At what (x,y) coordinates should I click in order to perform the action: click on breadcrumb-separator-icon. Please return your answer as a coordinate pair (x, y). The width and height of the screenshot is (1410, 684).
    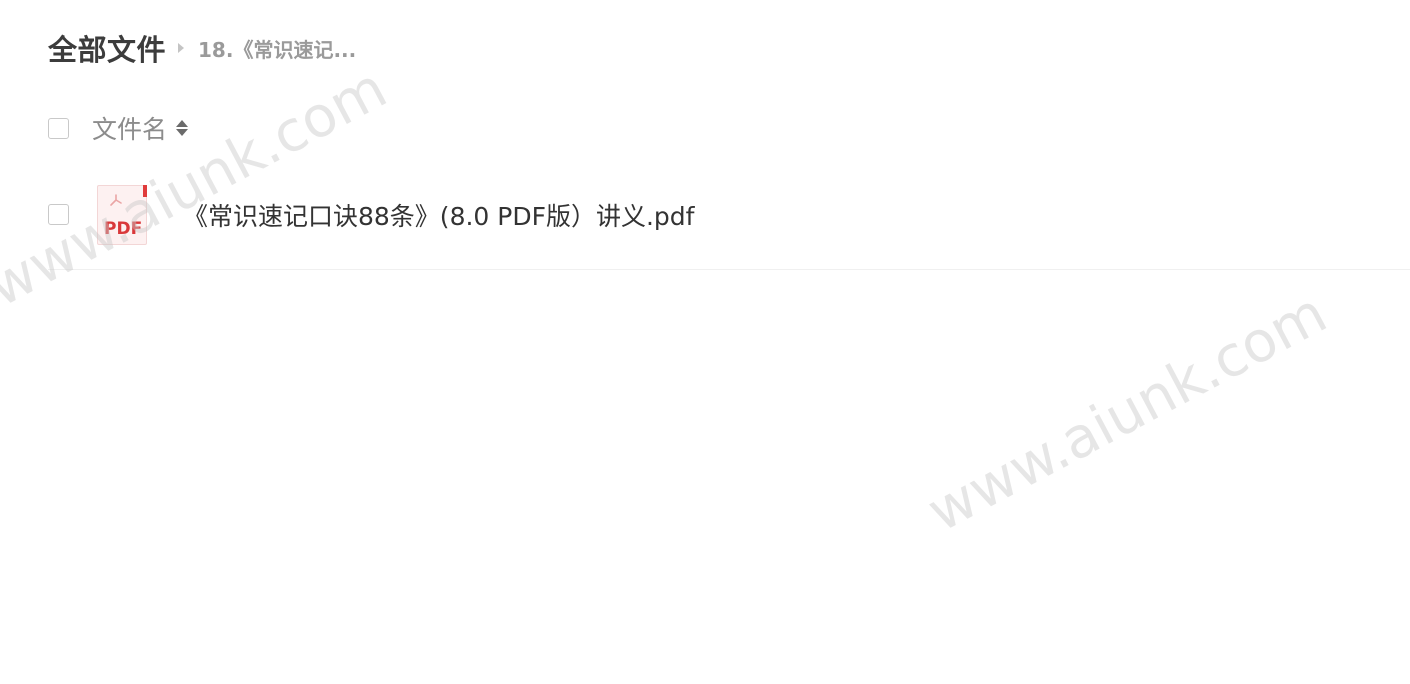
    Looking at the image, I should click on (181, 48).